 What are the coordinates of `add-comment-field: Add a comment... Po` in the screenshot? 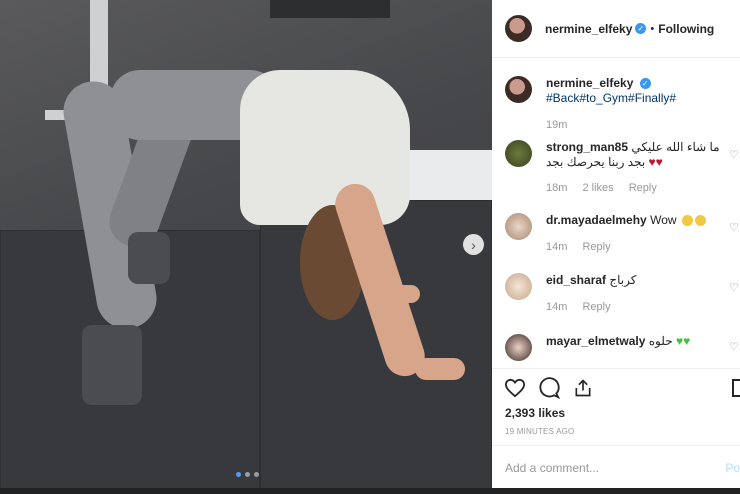 It's located at (616, 467).